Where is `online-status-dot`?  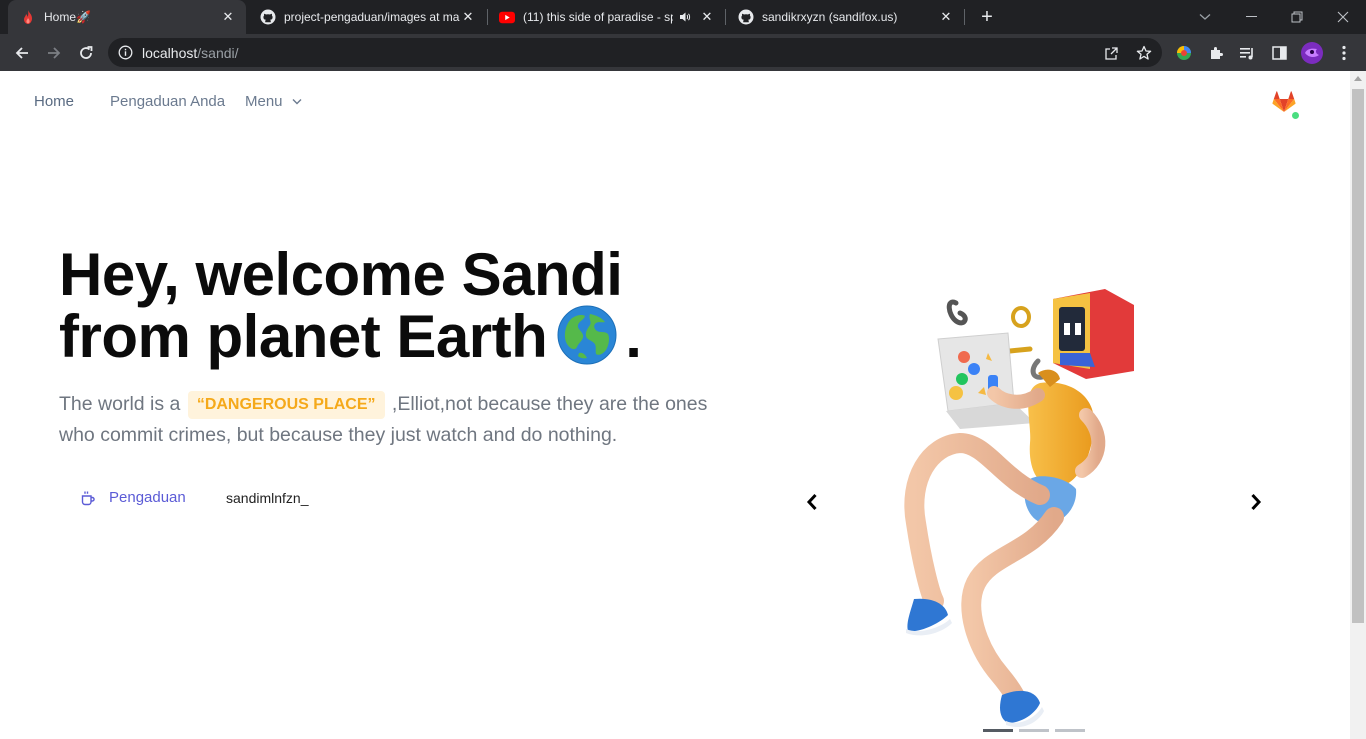 online-status-dot is located at coordinates (1295, 115).